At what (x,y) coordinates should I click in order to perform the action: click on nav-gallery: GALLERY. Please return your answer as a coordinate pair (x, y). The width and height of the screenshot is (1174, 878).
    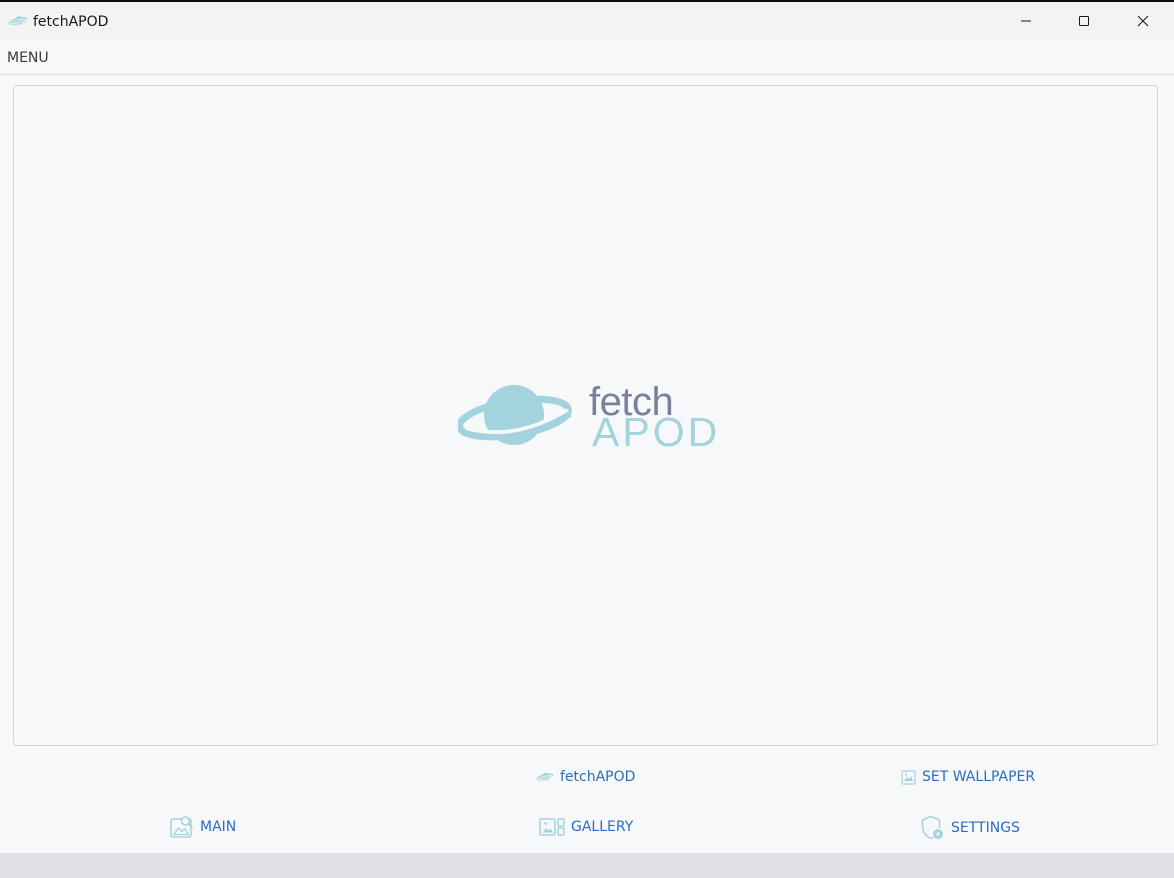
    Looking at the image, I should click on (586, 827).